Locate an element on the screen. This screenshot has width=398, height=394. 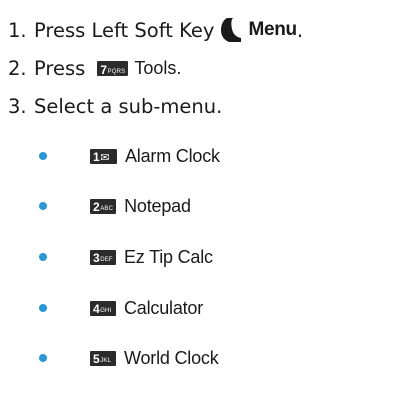
step-3: 3. Select a sub-menu. is located at coordinates (115, 106).